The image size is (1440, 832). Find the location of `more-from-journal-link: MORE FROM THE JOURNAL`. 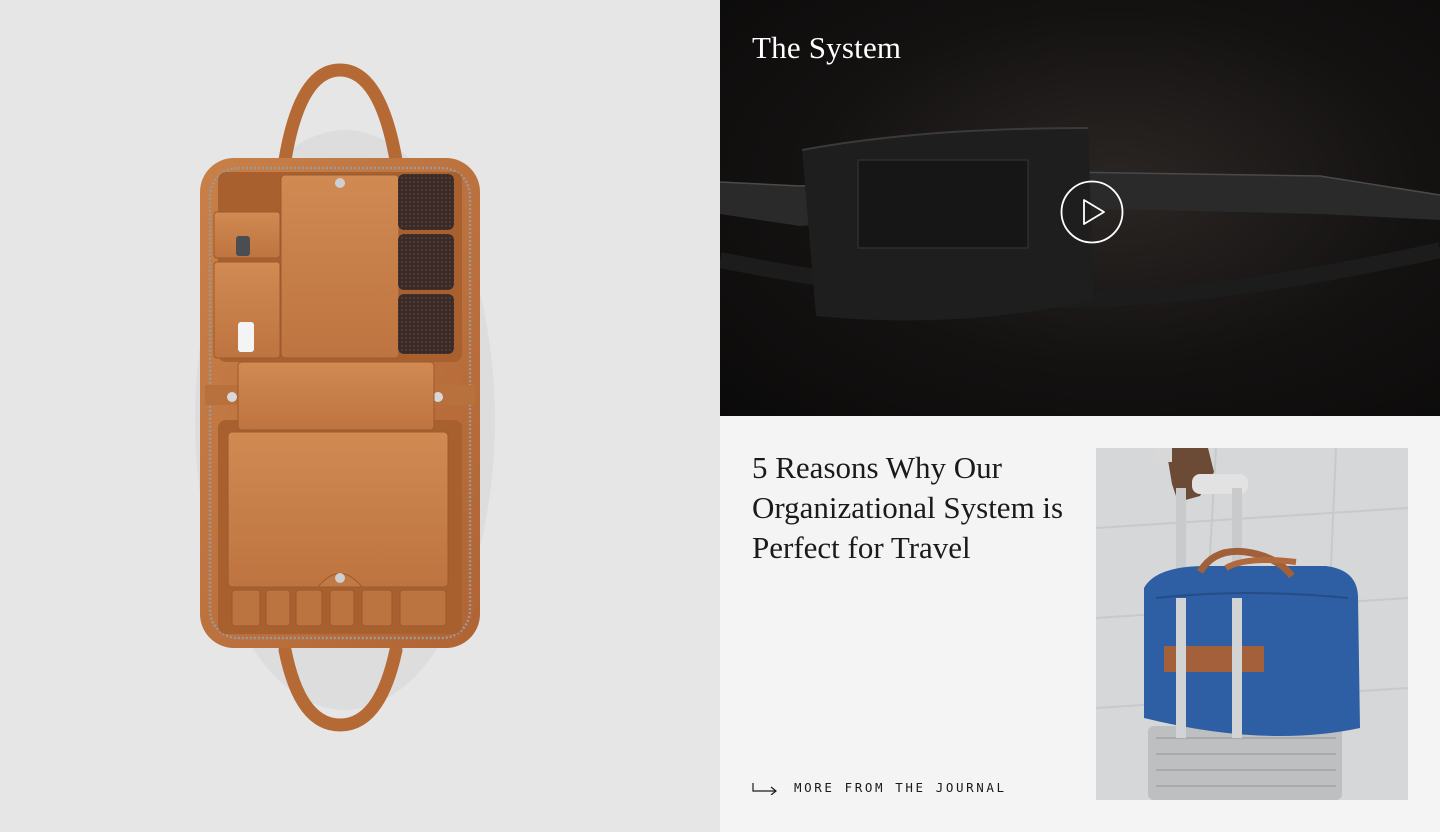

more-from-journal-link: MORE FROM THE JOURNAL is located at coordinates (879, 787).